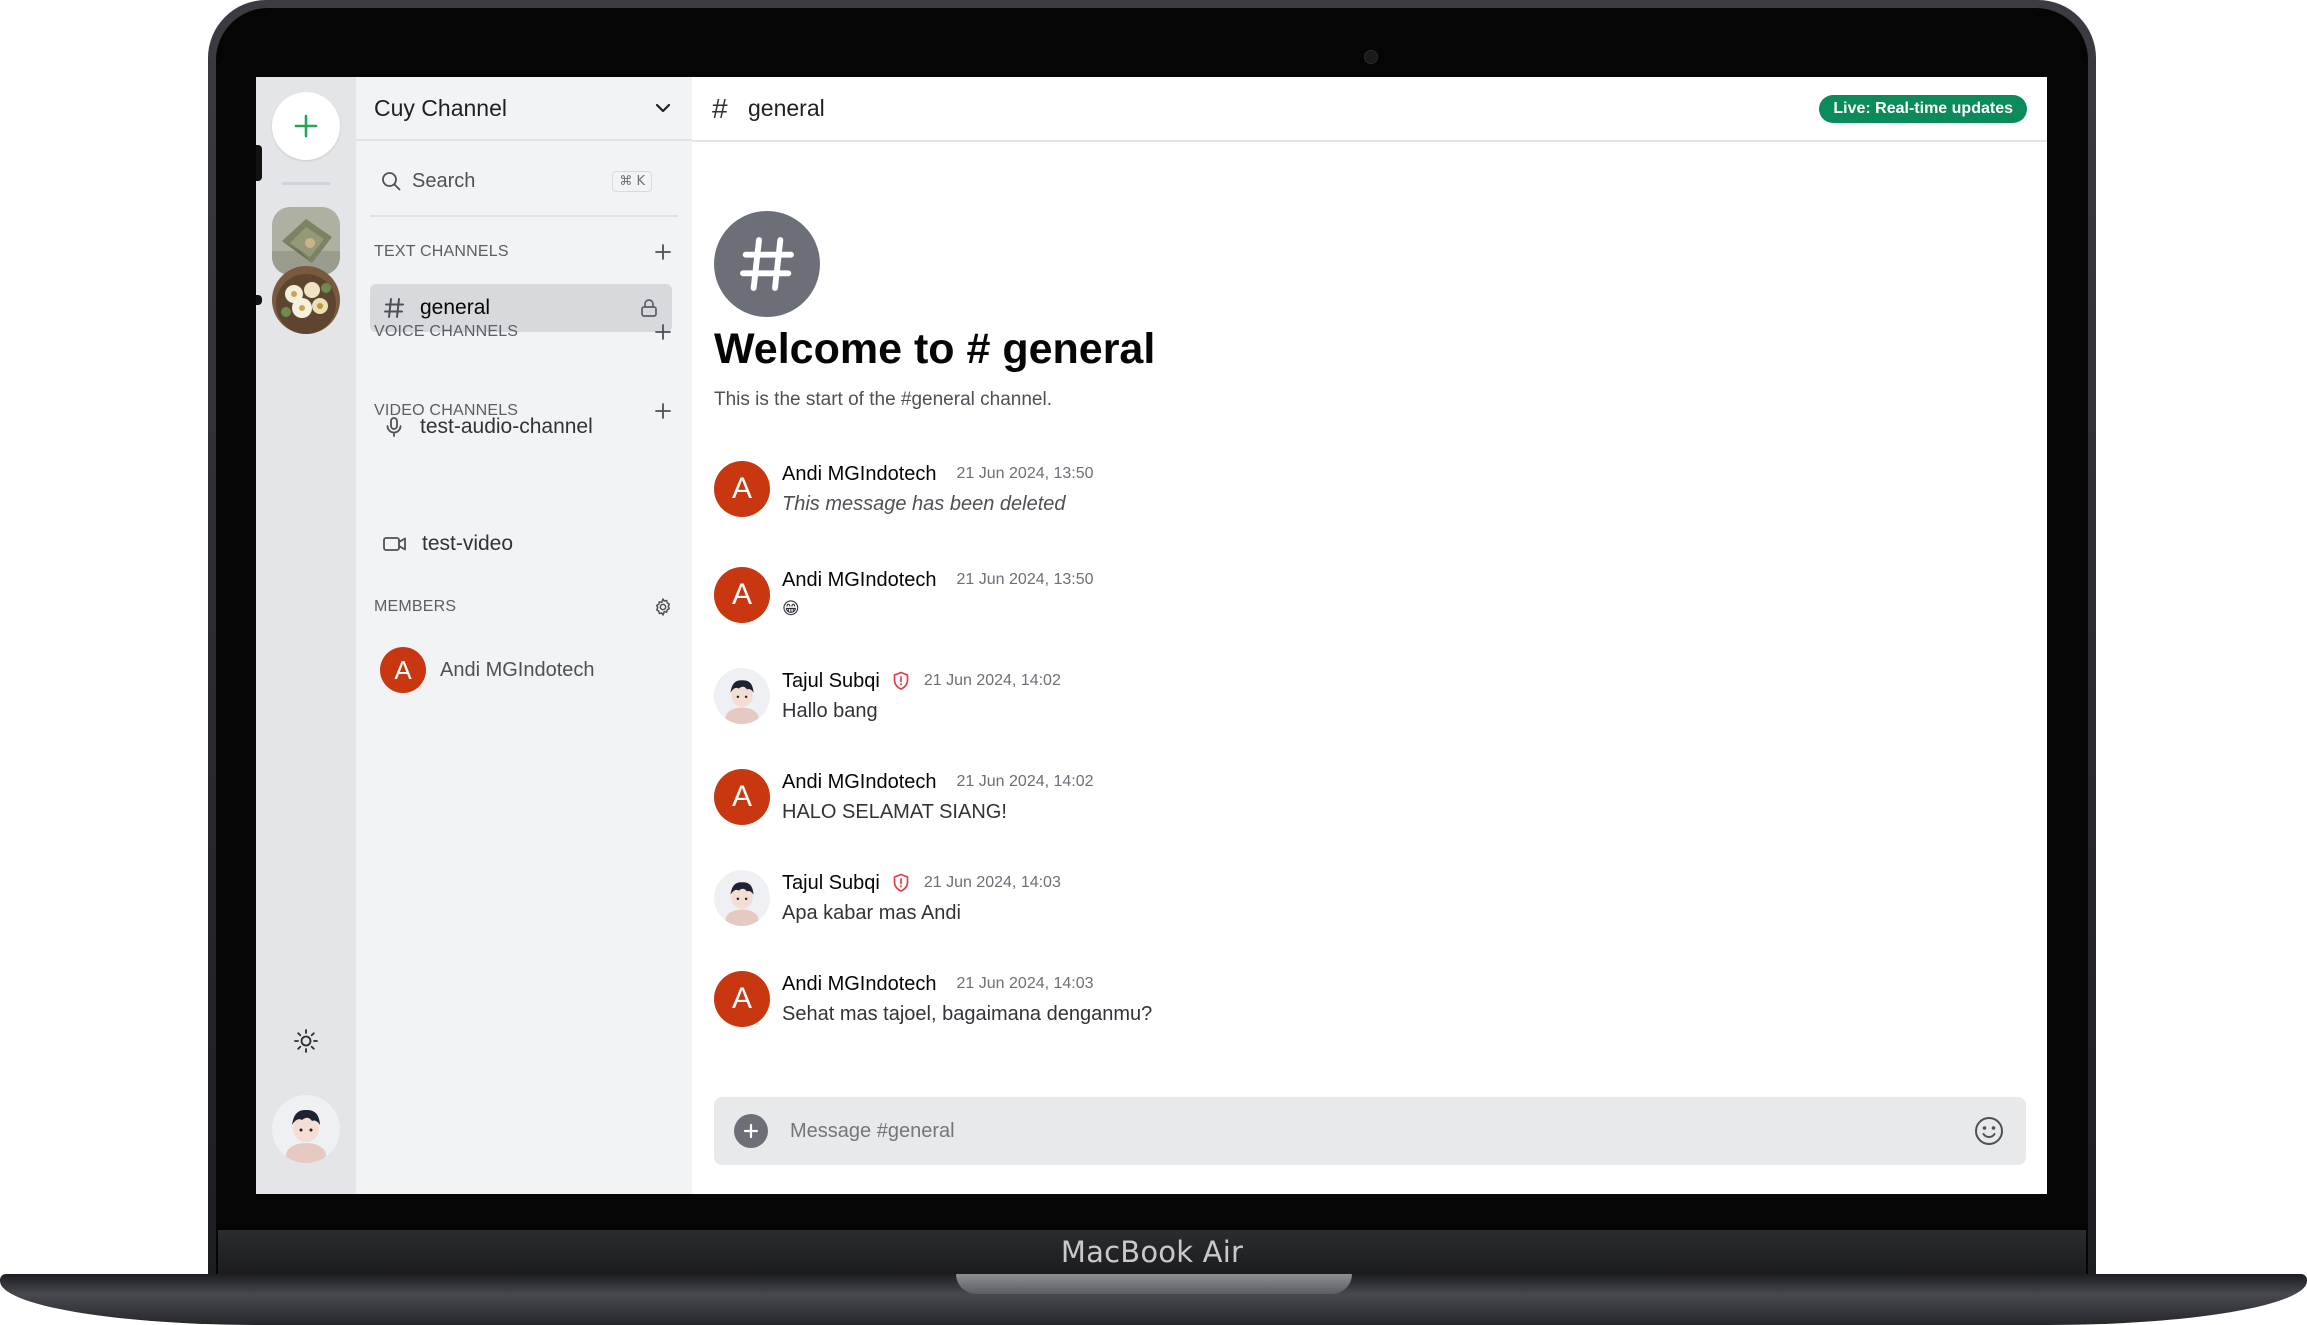  What do you see at coordinates (403, 670) in the screenshot?
I see `member-avatar: A` at bounding box center [403, 670].